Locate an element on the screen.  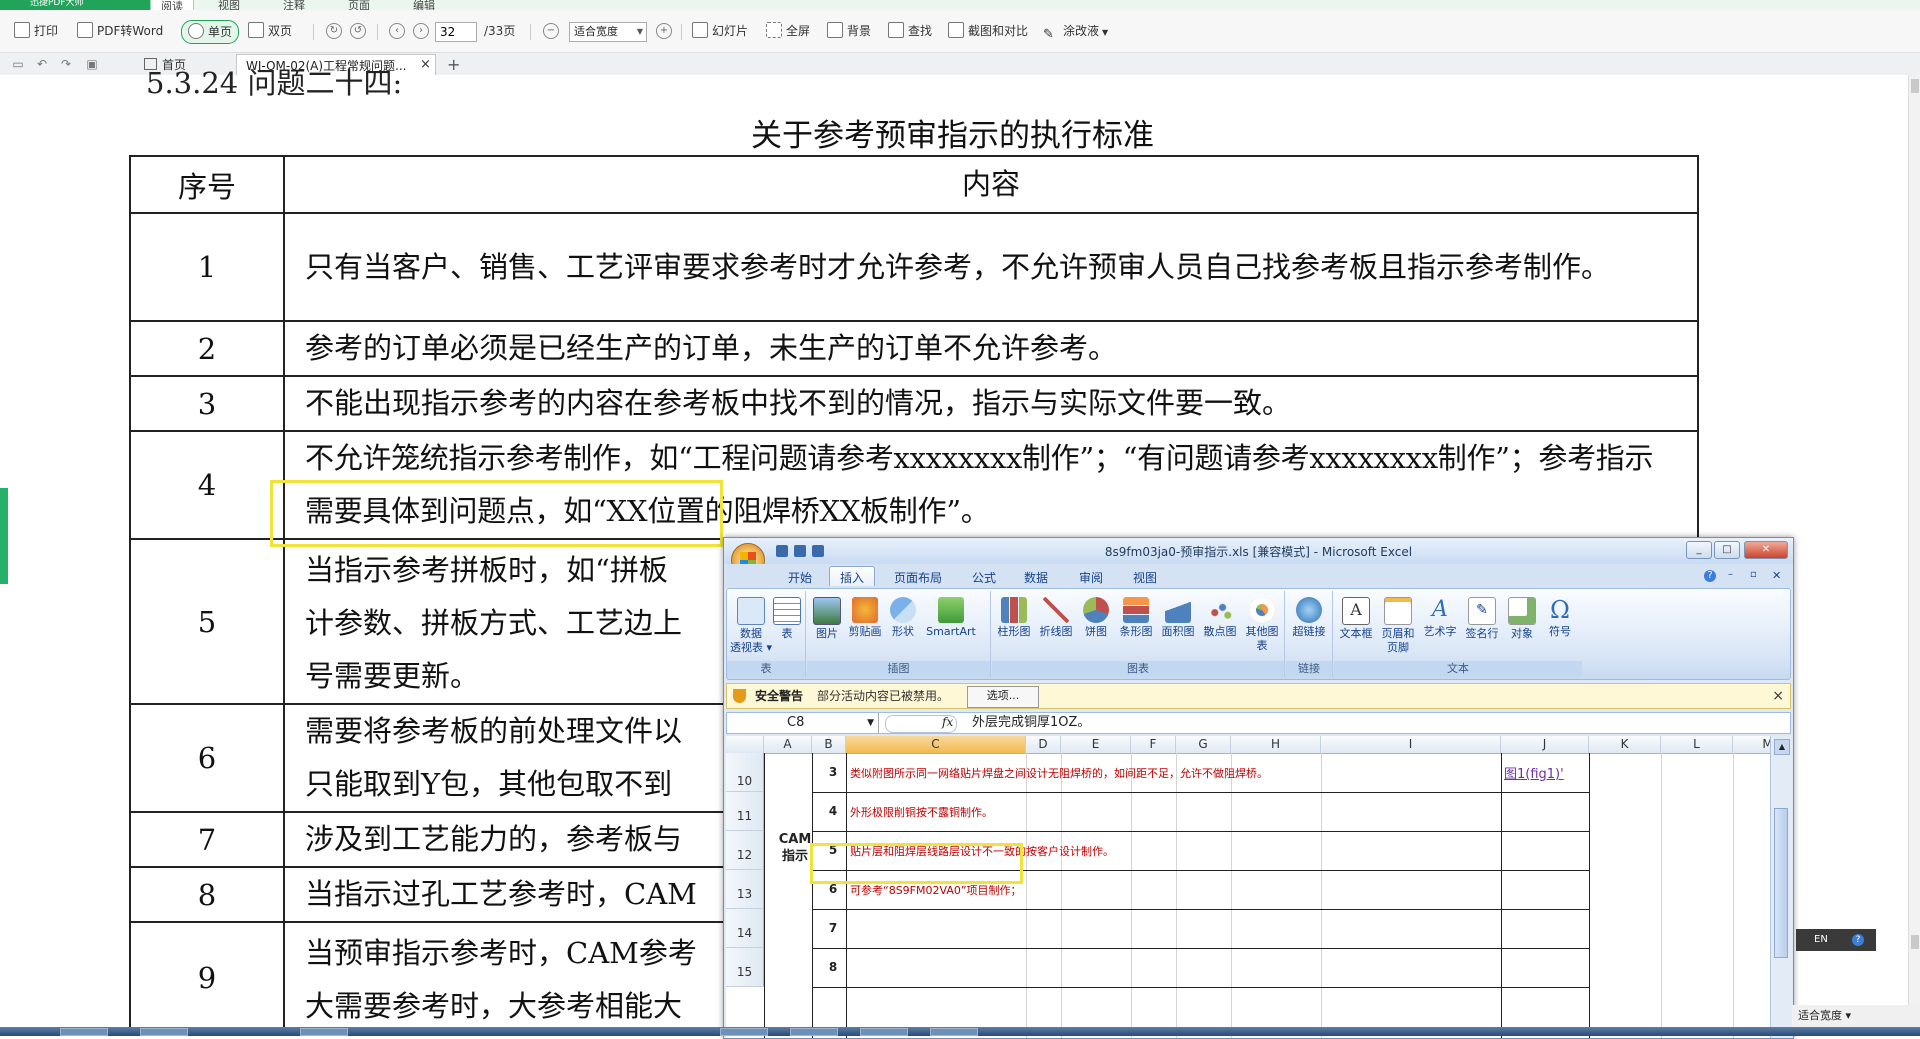
print-button: 打印 is located at coordinates (36, 31).